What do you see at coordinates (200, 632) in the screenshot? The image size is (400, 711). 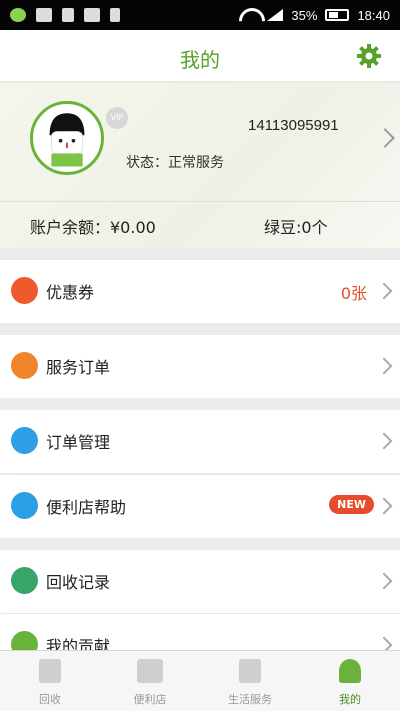 I see `menu-item-my-contribution: 我的贡献` at bounding box center [200, 632].